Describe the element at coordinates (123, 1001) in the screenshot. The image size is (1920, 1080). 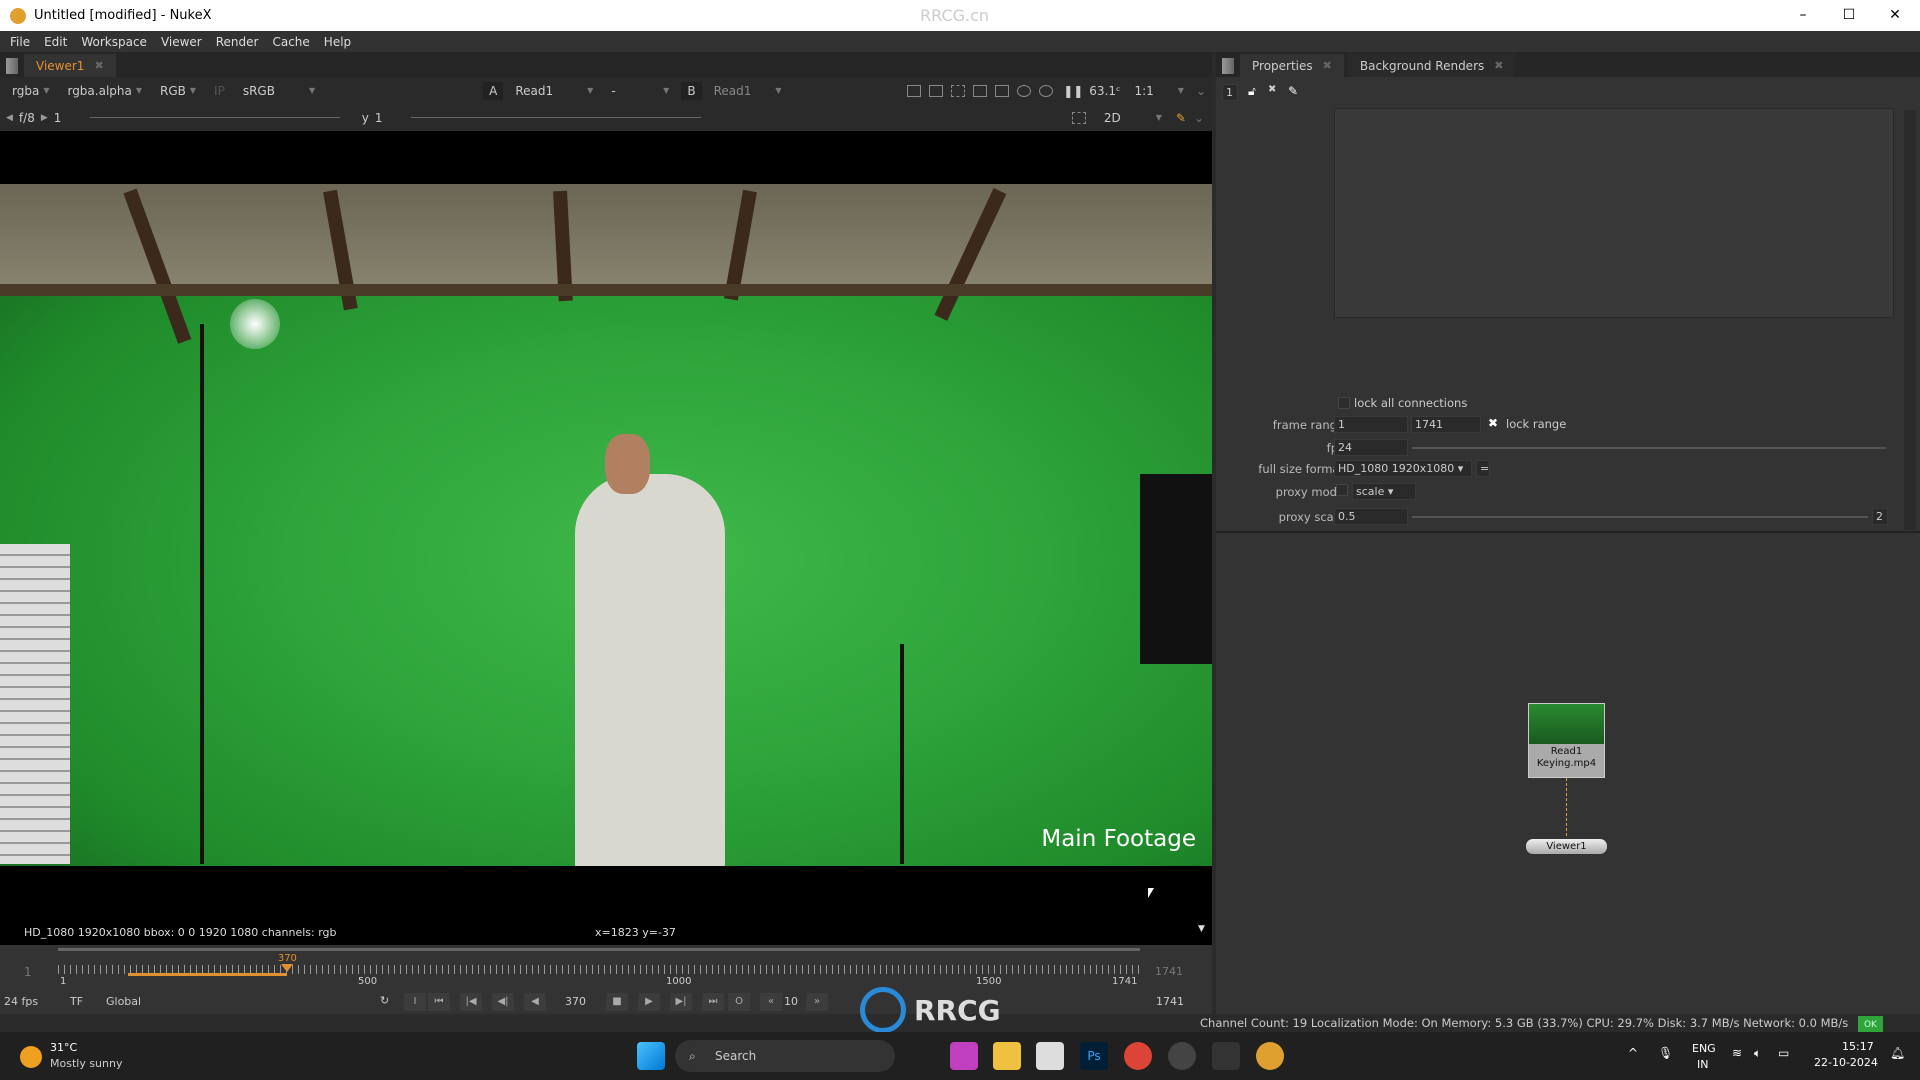
I see `global-dropdown: Global` at that location.